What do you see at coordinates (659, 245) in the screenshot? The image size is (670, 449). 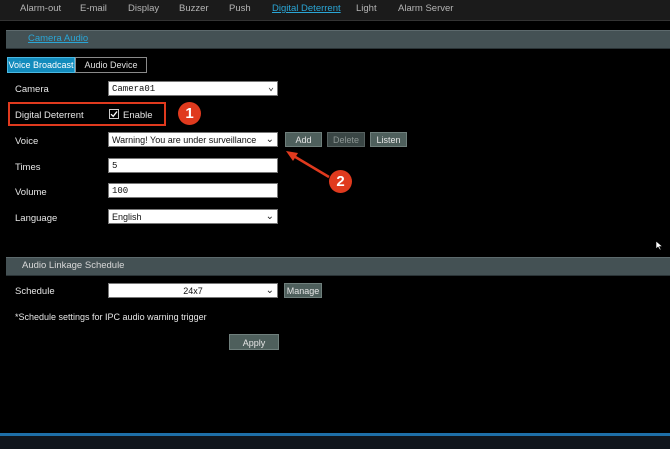 I see `mouse-cursor-icon` at bounding box center [659, 245].